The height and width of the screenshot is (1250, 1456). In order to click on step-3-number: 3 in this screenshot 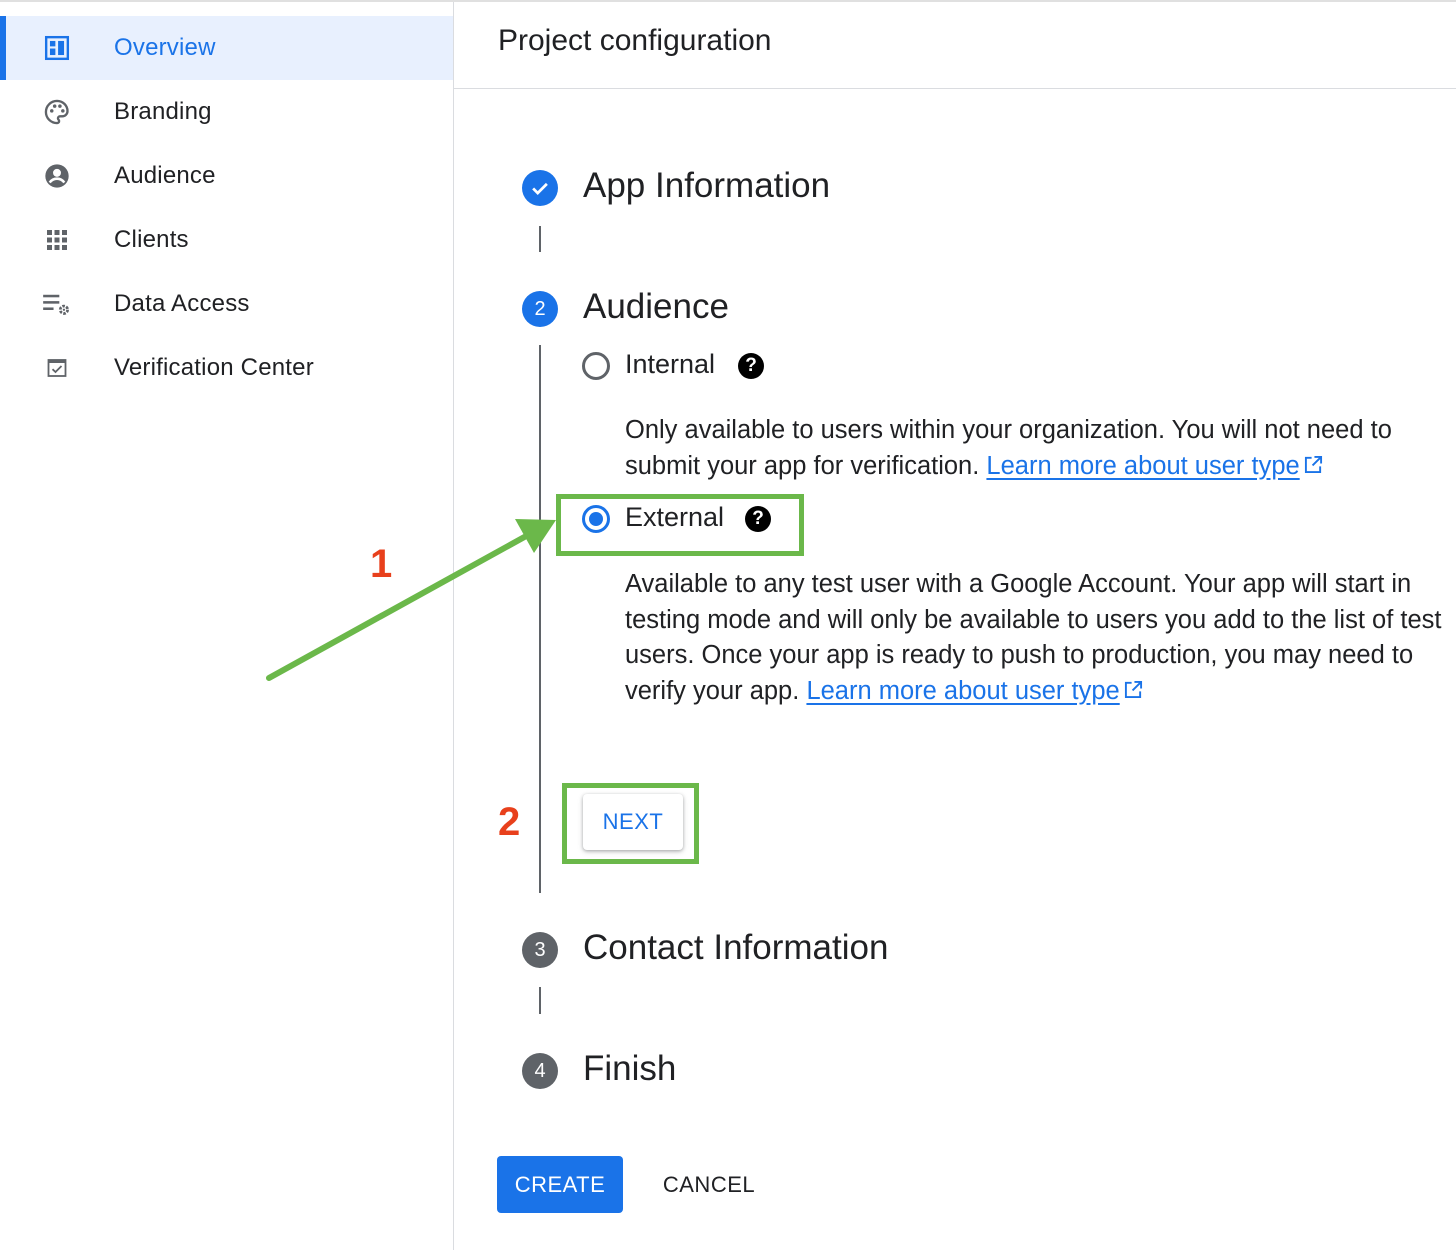, I will do `click(540, 950)`.